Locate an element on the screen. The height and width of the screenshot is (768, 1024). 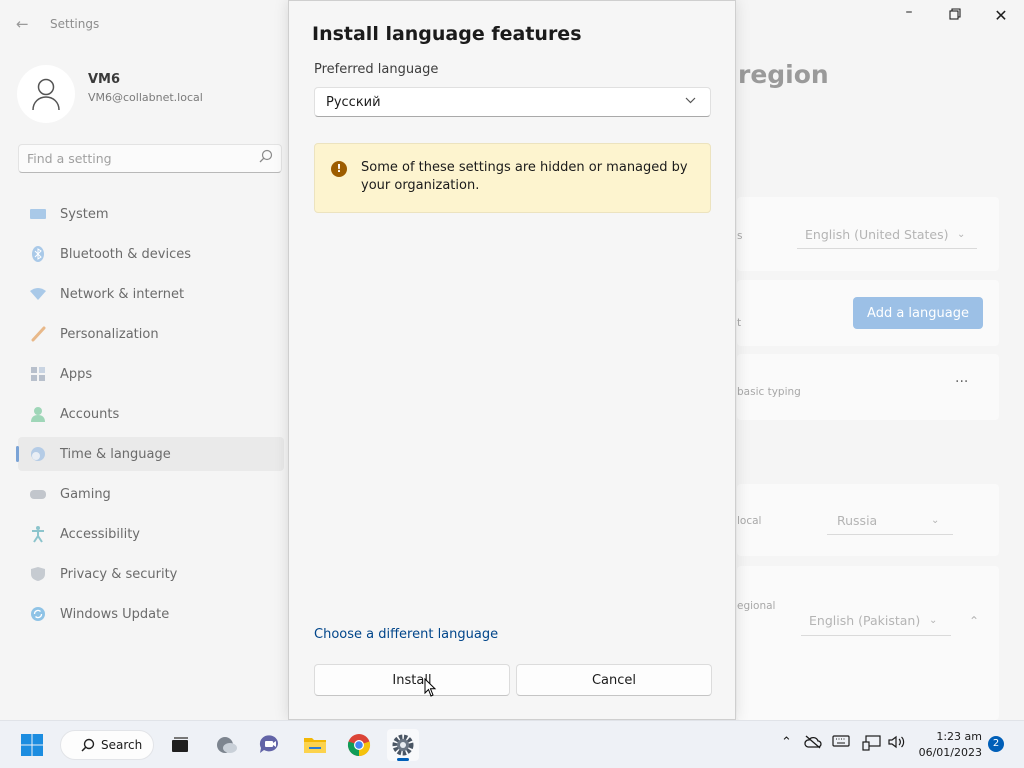
accessibility-icon is located at coordinates (38, 534).